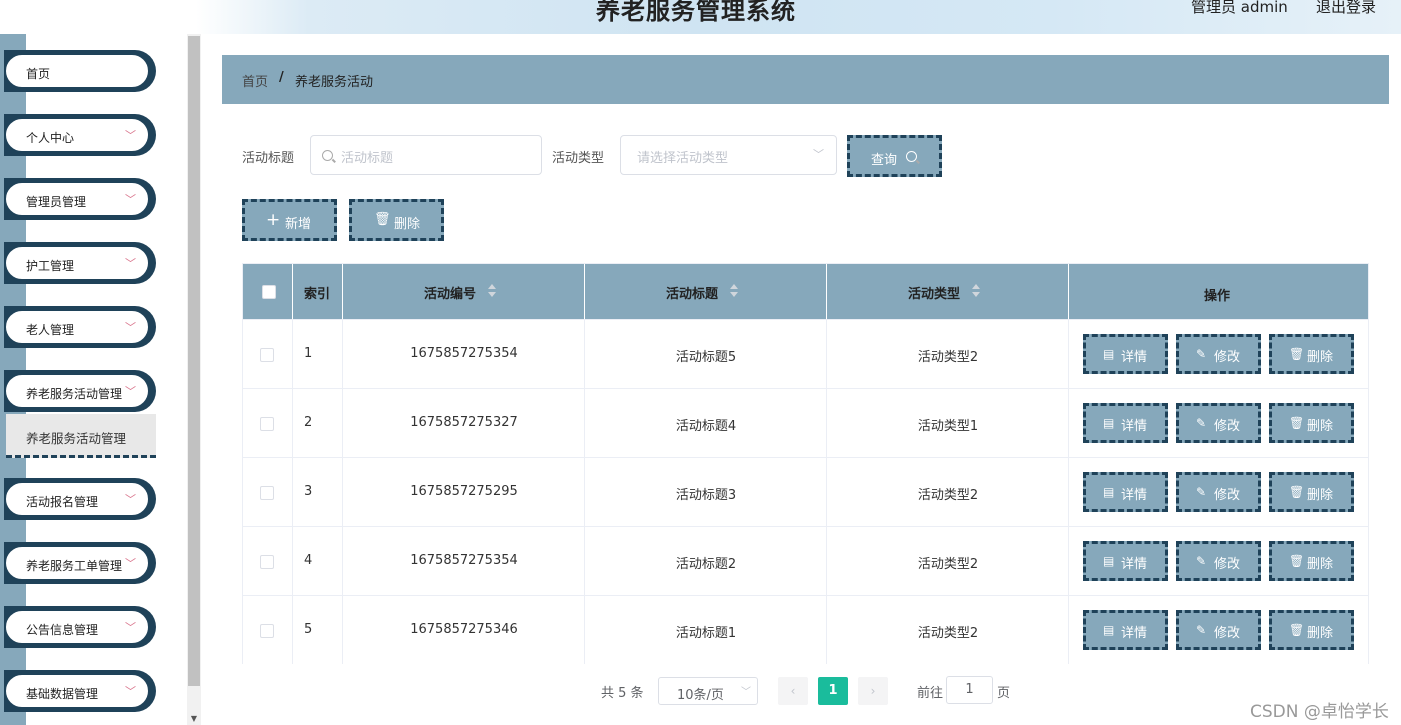 This screenshot has width=1401, height=725. I want to click on breadcrumb-home: 首页, so click(255, 80).